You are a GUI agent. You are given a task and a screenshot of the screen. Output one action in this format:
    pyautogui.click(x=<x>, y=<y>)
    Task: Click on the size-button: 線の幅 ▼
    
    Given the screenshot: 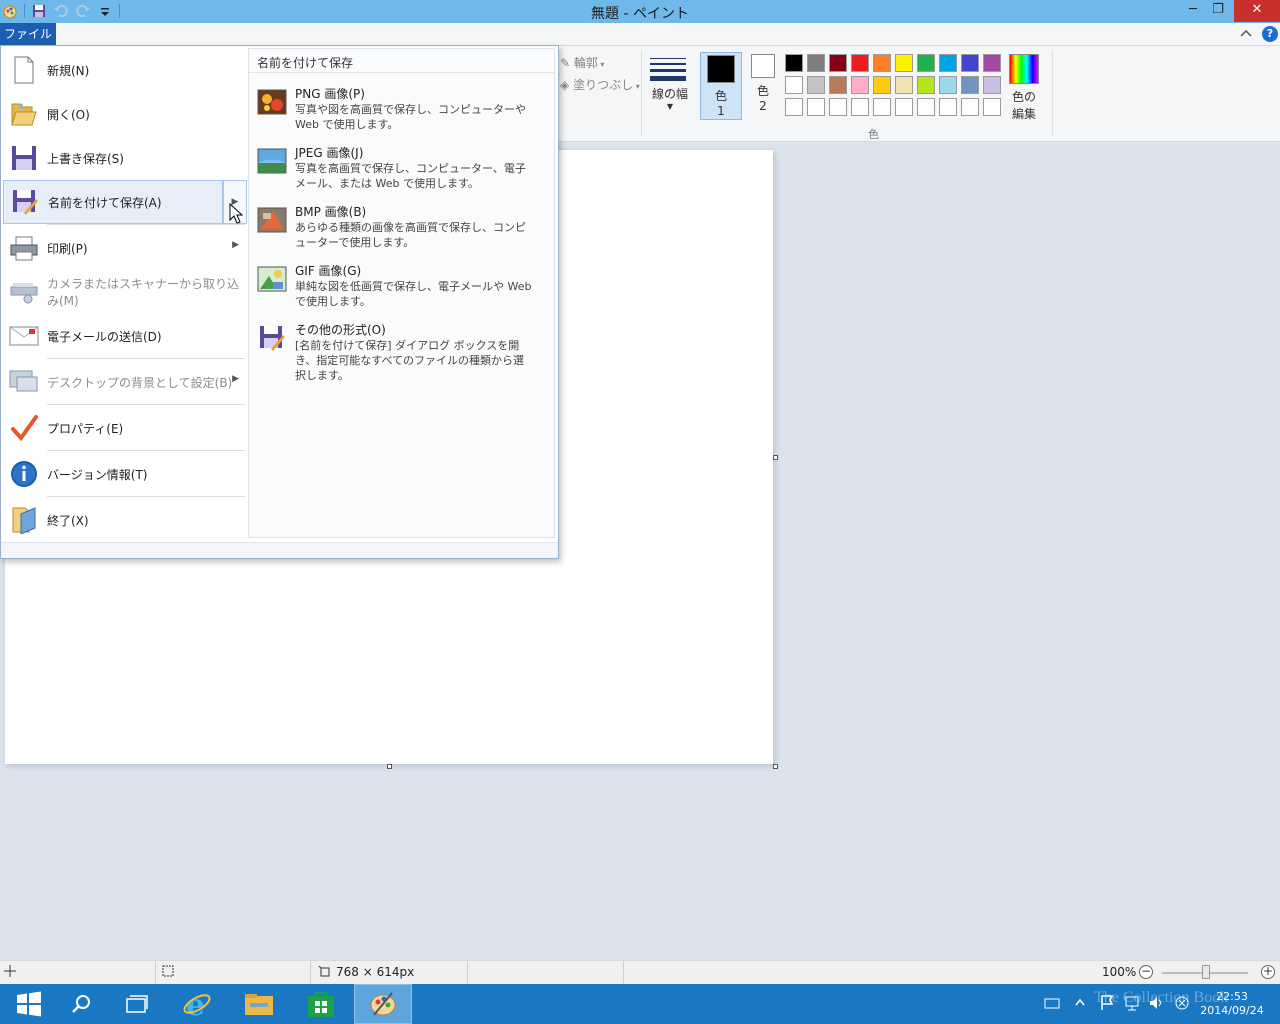 What is the action you would take?
    pyautogui.click(x=668, y=82)
    